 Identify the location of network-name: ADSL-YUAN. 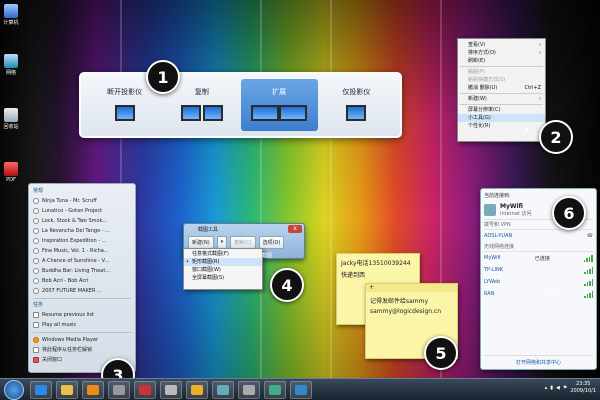
(498, 236).